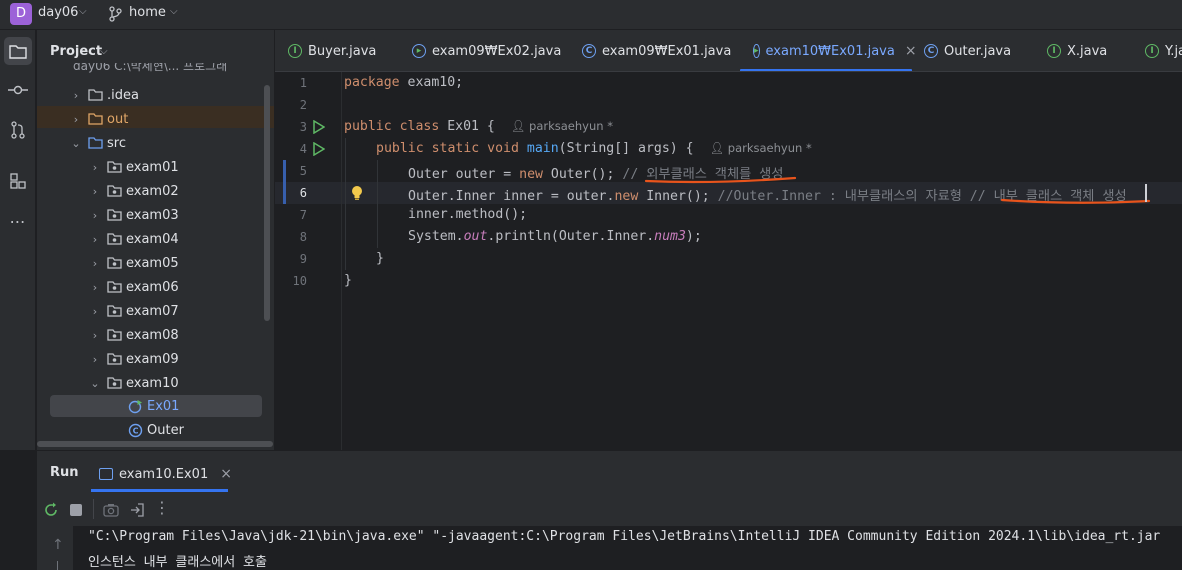 The image size is (1182, 570). What do you see at coordinates (342, 51) in the screenshot?
I see `tab-label: Buyer.java` at bounding box center [342, 51].